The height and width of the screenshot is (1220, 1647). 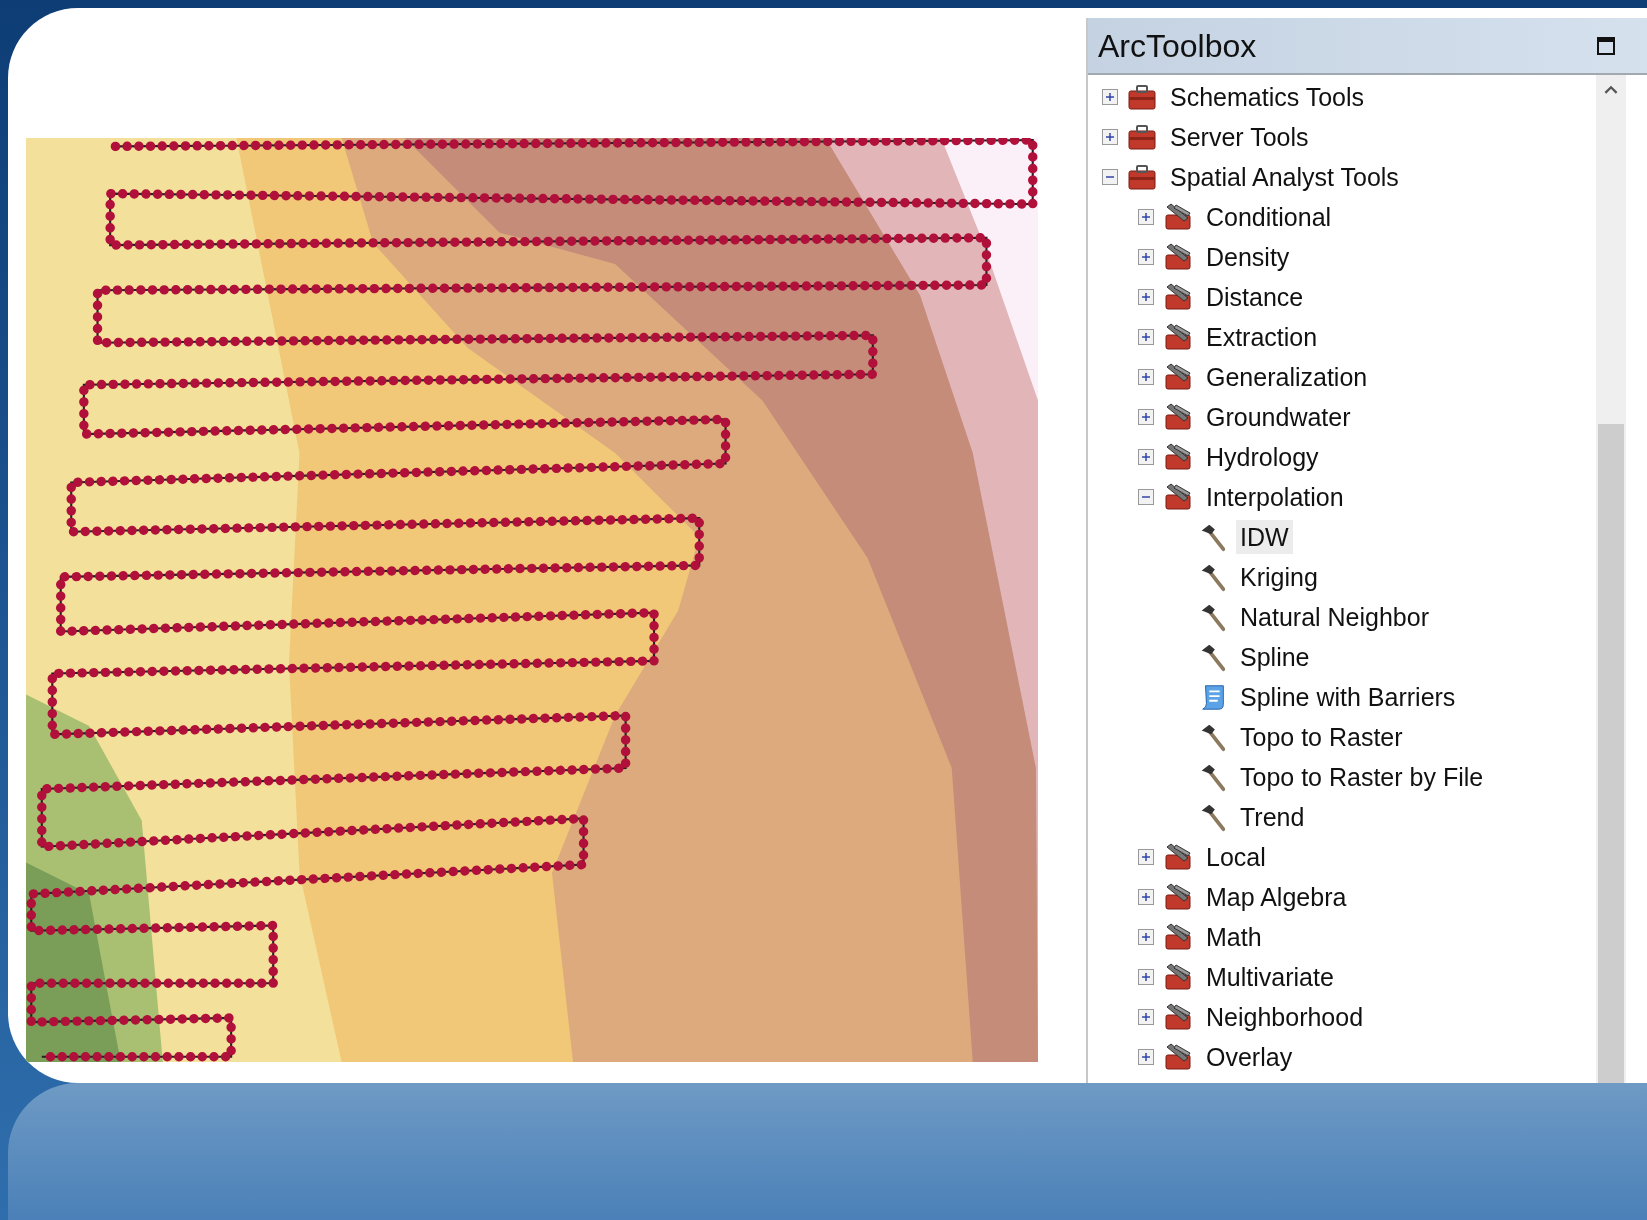 I want to click on tree-item: Schematics Tools, so click(x=1267, y=97).